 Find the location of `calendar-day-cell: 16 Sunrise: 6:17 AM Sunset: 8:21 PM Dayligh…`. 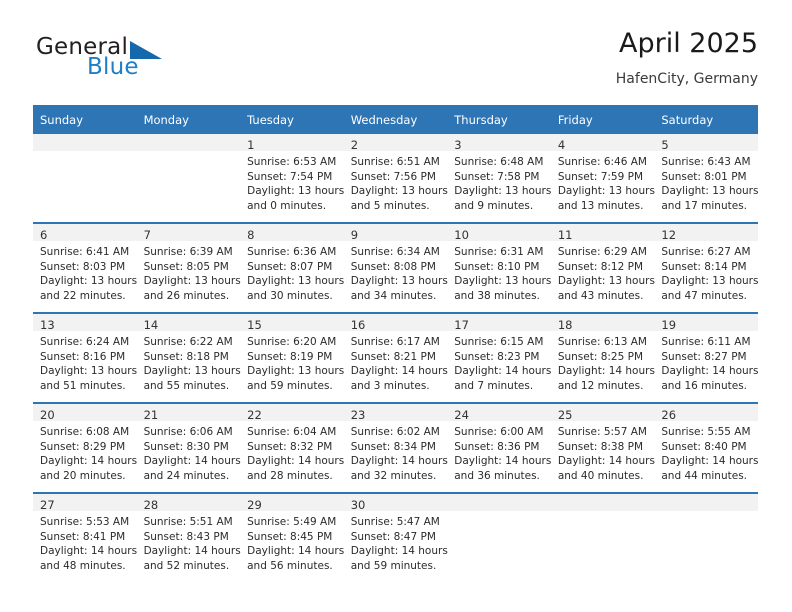

calendar-day-cell: 16 Sunrise: 6:17 AM Sunset: 8:21 PM Dayligh… is located at coordinates (395, 357).